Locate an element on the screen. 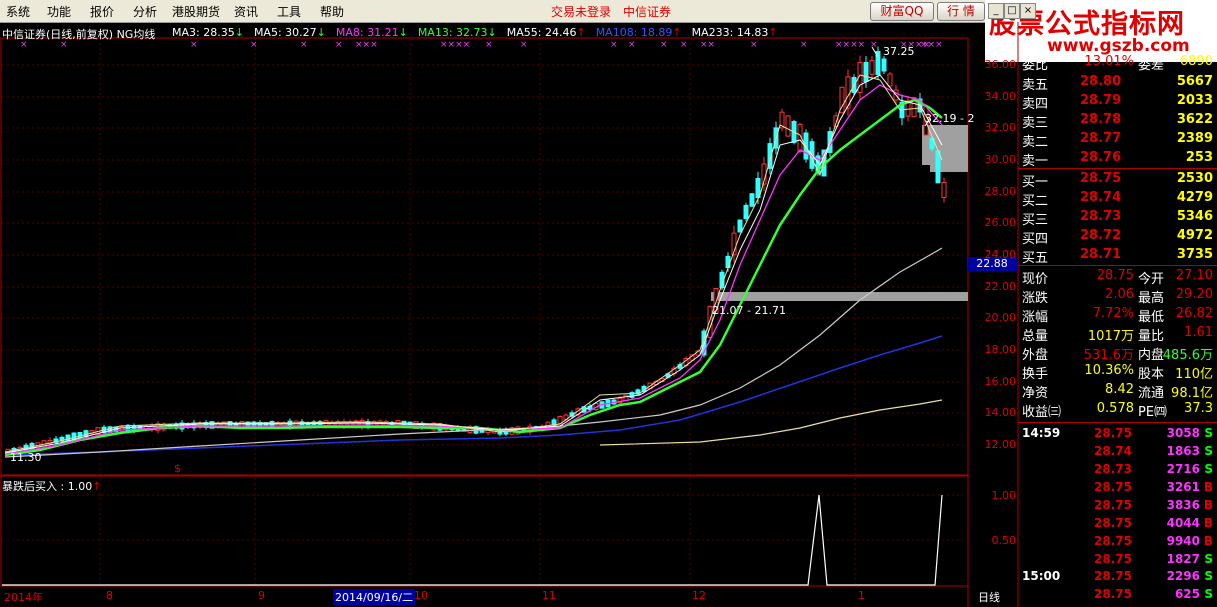 The image size is (1217, 607). book-row: 卖五 28.80 5667 is located at coordinates (1117, 83).